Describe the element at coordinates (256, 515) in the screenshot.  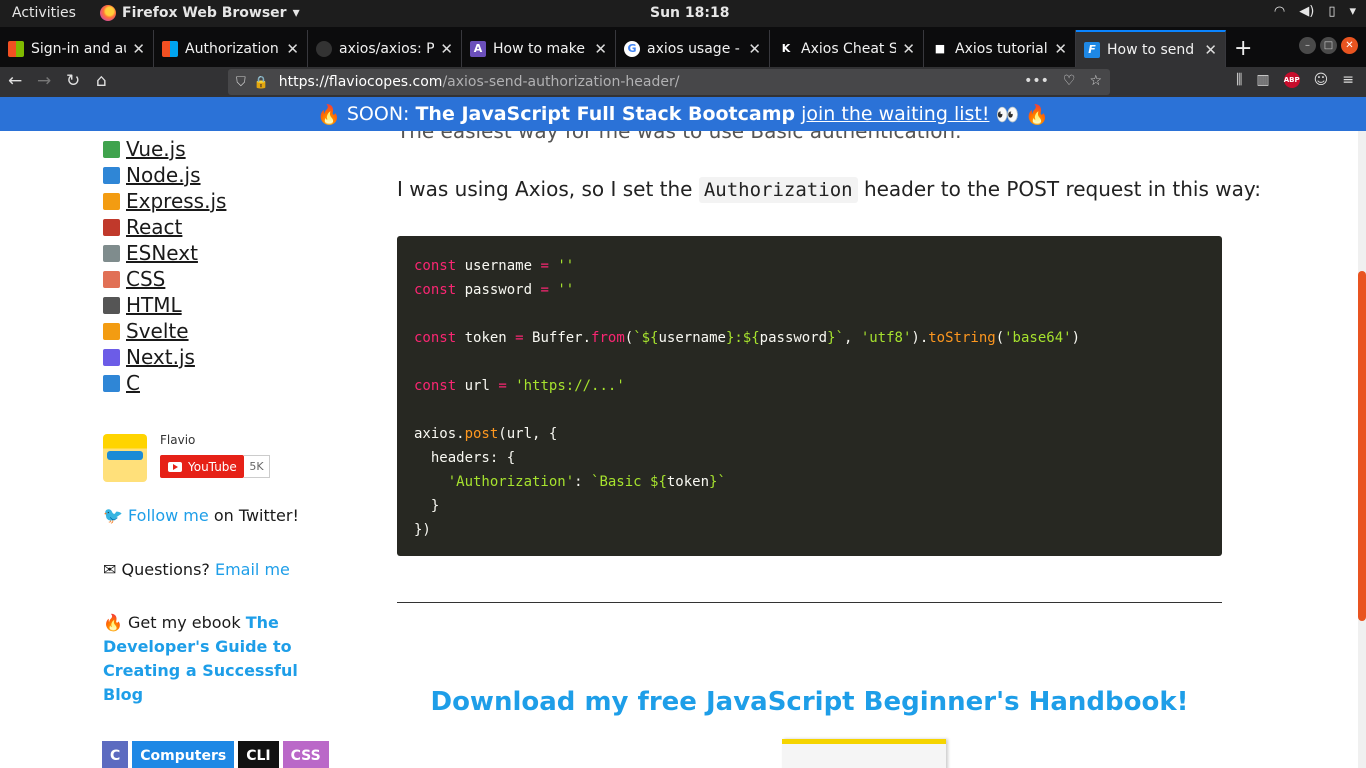
I see `twitter-suffix: on Twitter!` at that location.